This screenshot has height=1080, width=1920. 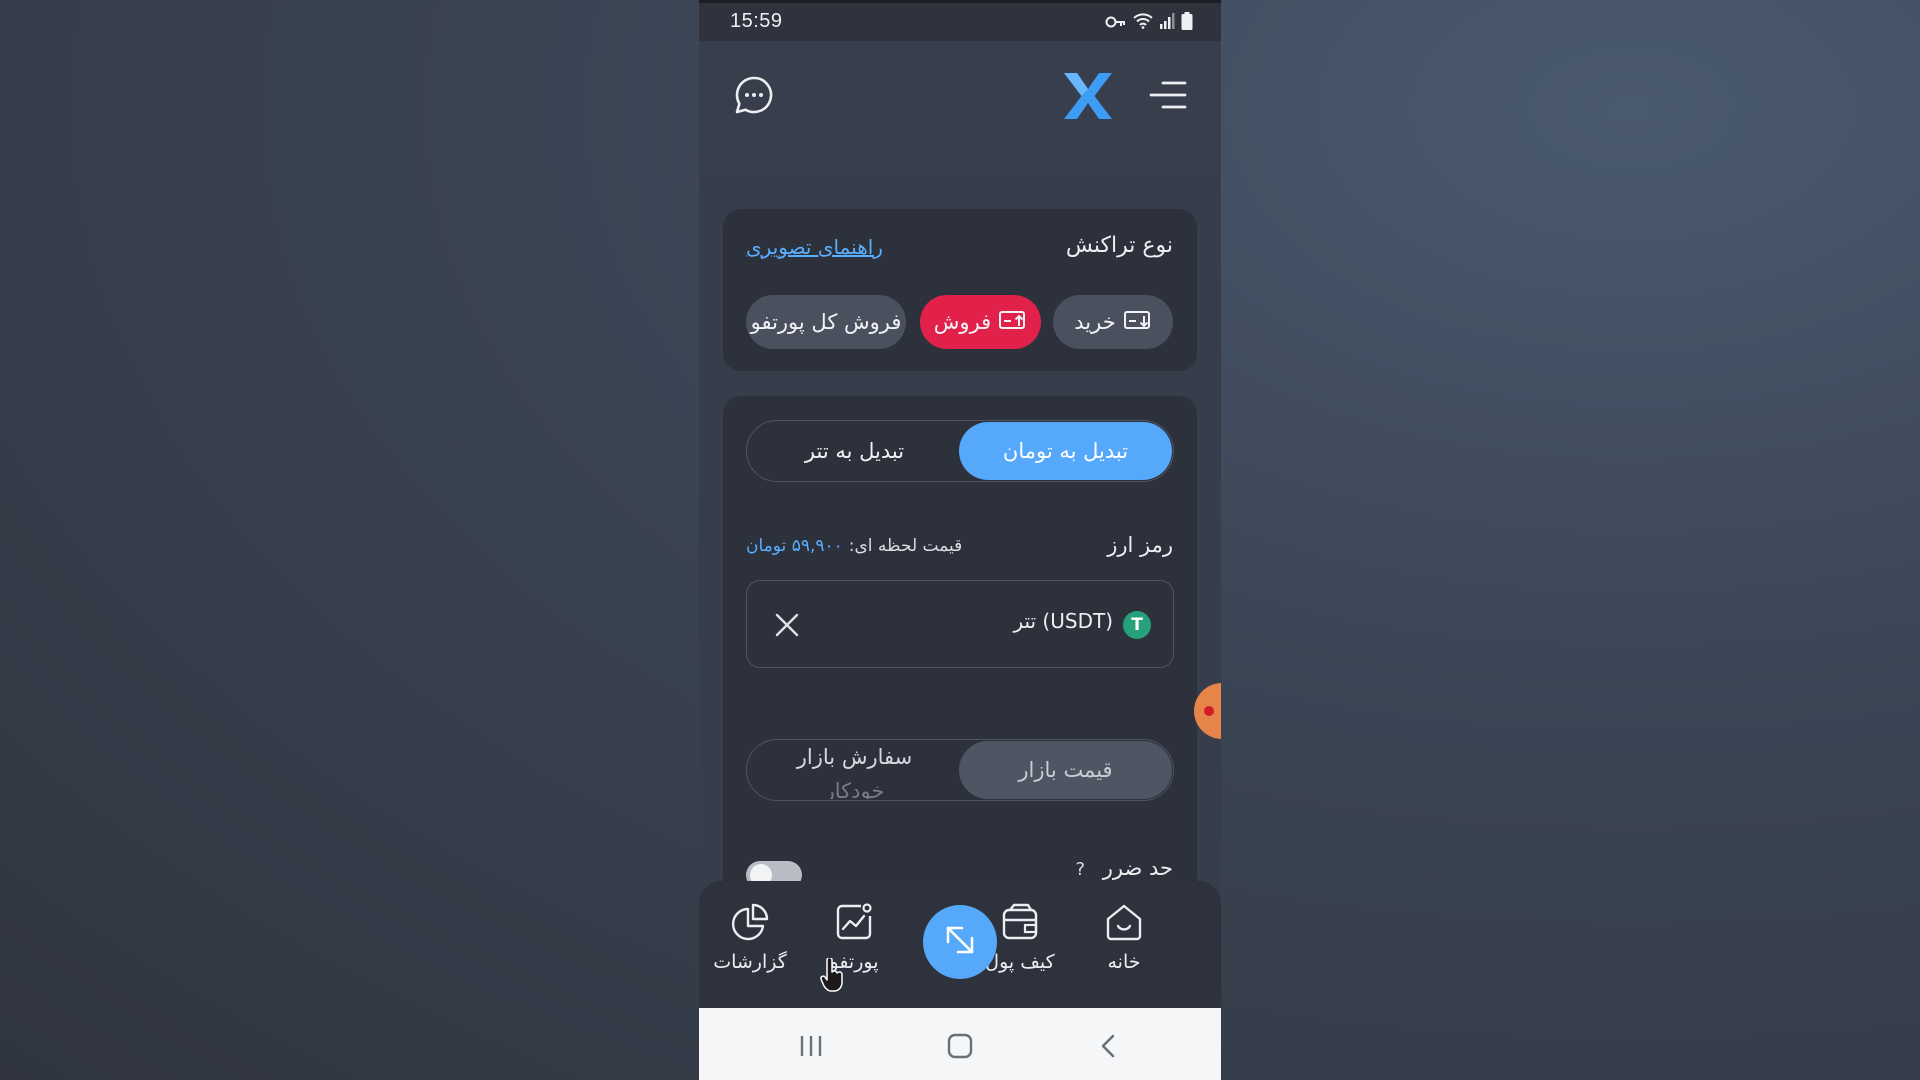 What do you see at coordinates (814, 247) in the screenshot?
I see `visual-guide-link: راهنمای تصویری` at bounding box center [814, 247].